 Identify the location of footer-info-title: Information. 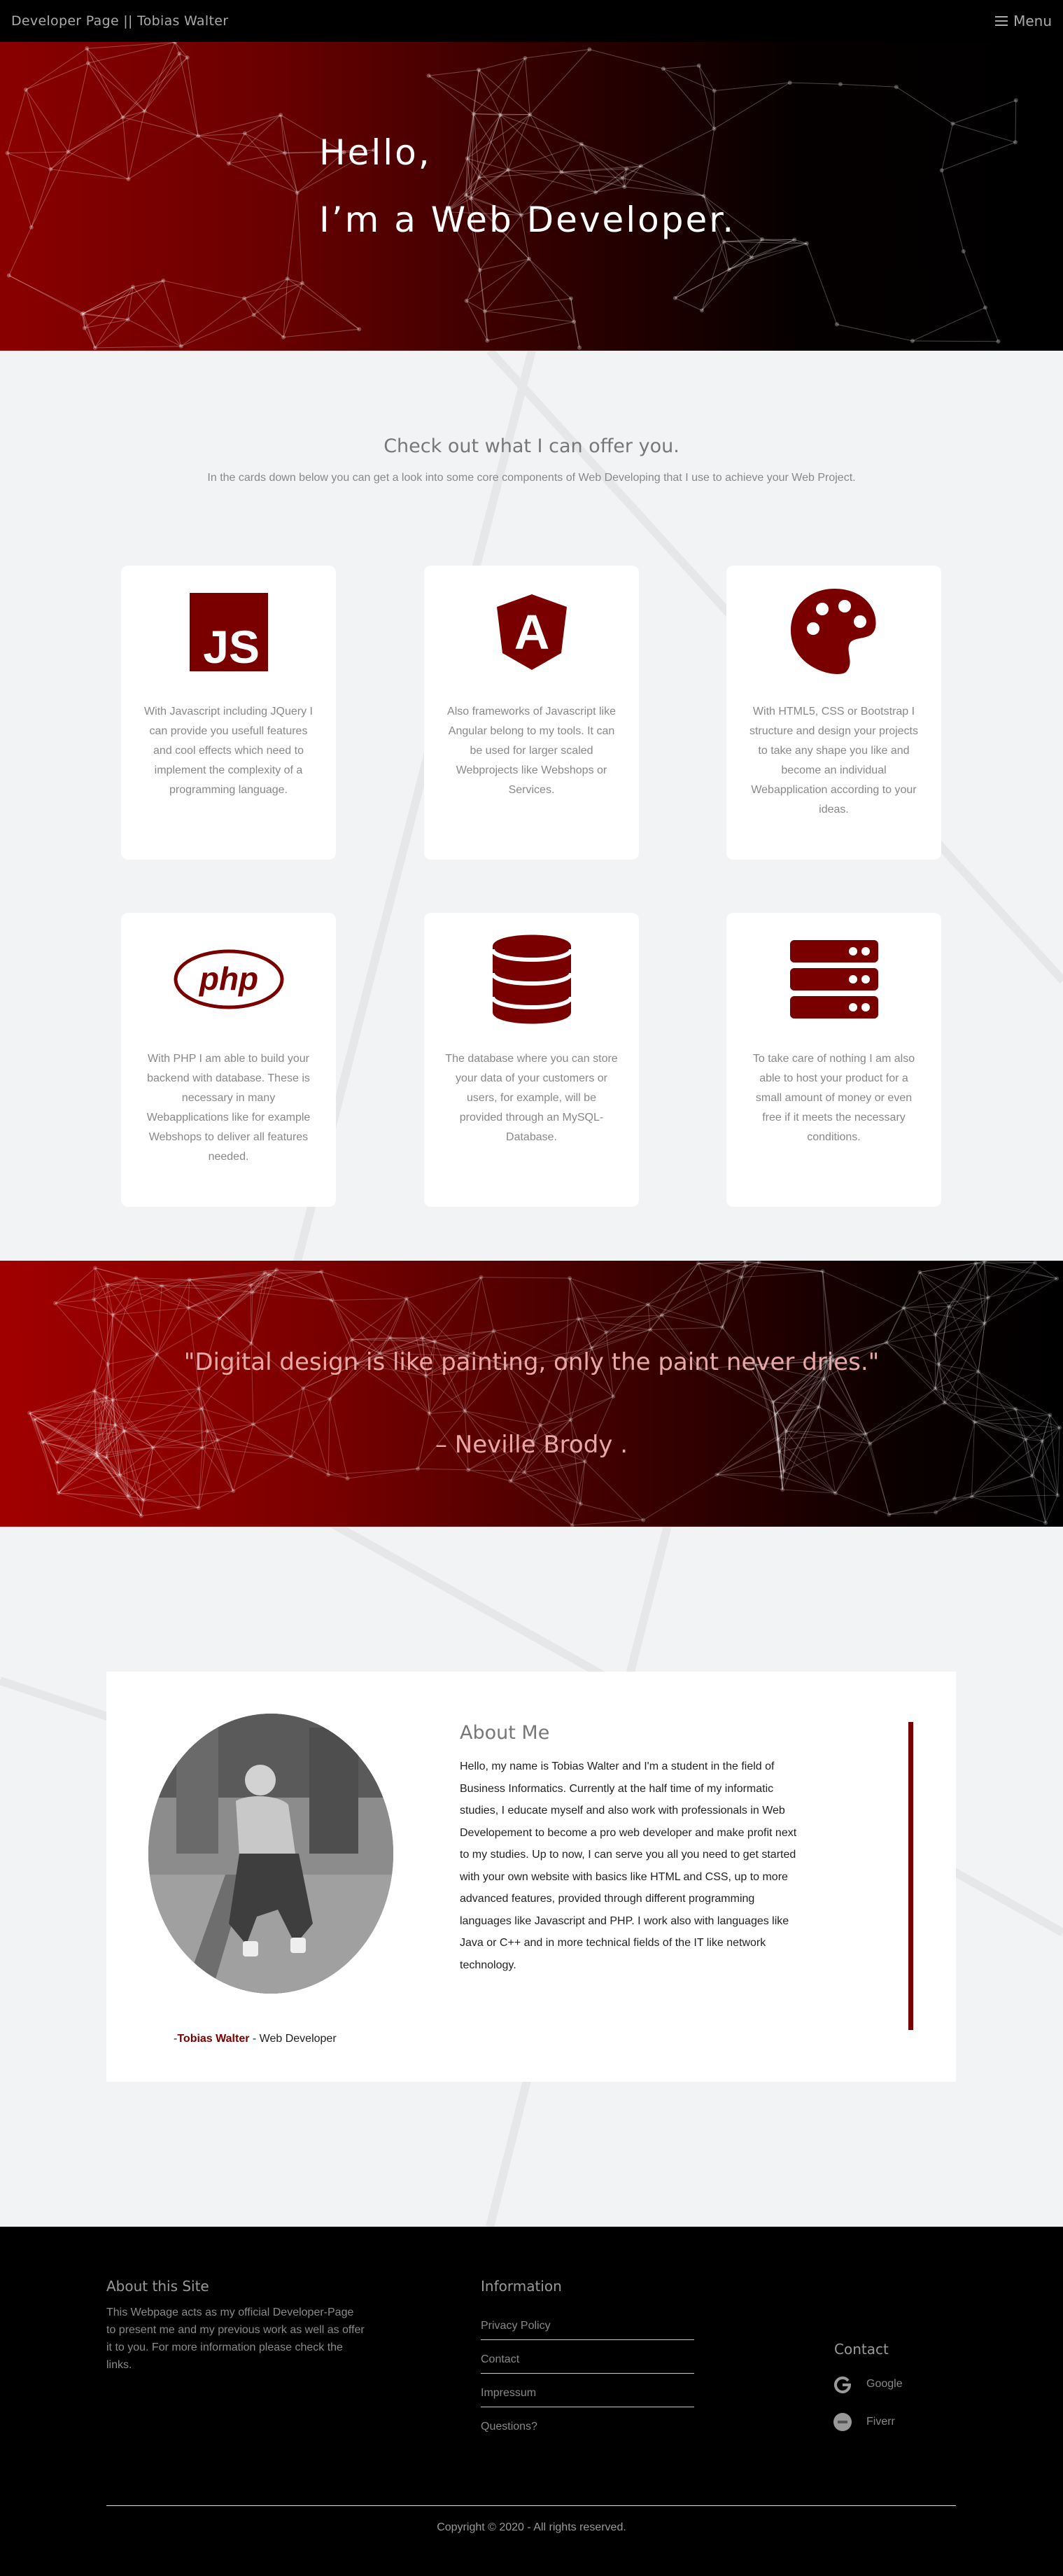
(521, 2286).